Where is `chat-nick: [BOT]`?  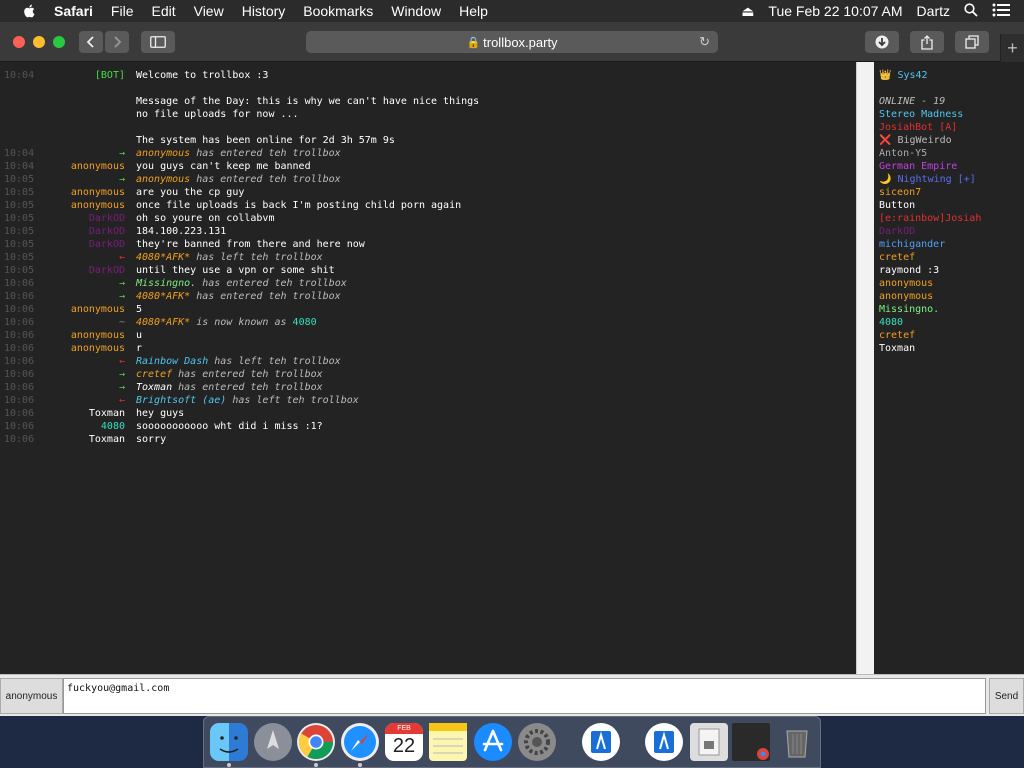
chat-nick: [BOT] is located at coordinates (110, 75).